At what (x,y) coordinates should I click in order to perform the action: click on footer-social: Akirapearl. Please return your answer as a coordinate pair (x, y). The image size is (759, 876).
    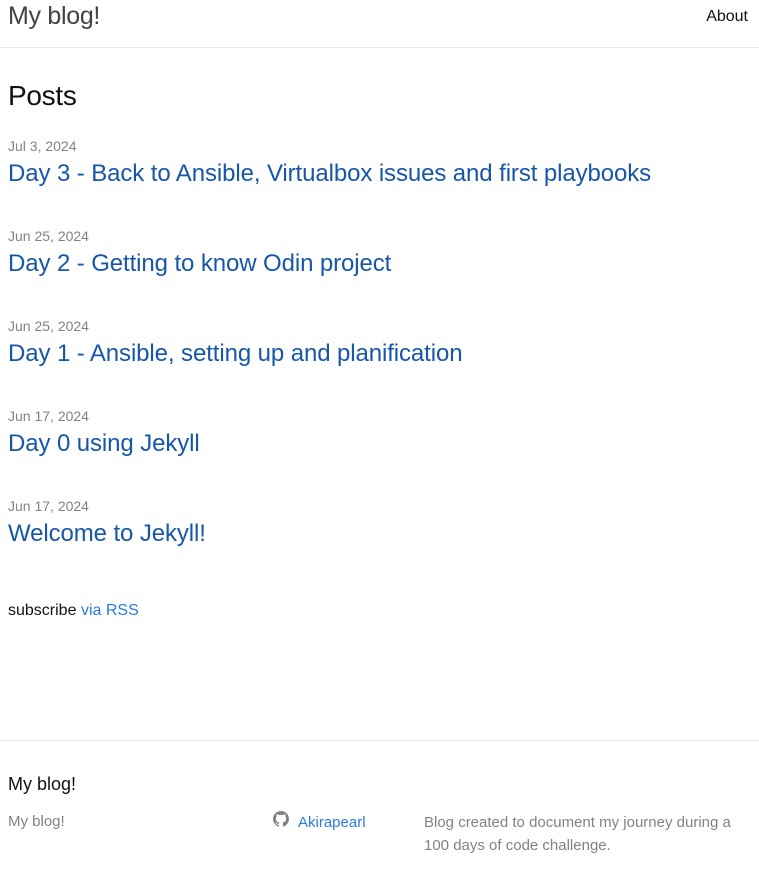
    Looking at the image, I should click on (319, 822).